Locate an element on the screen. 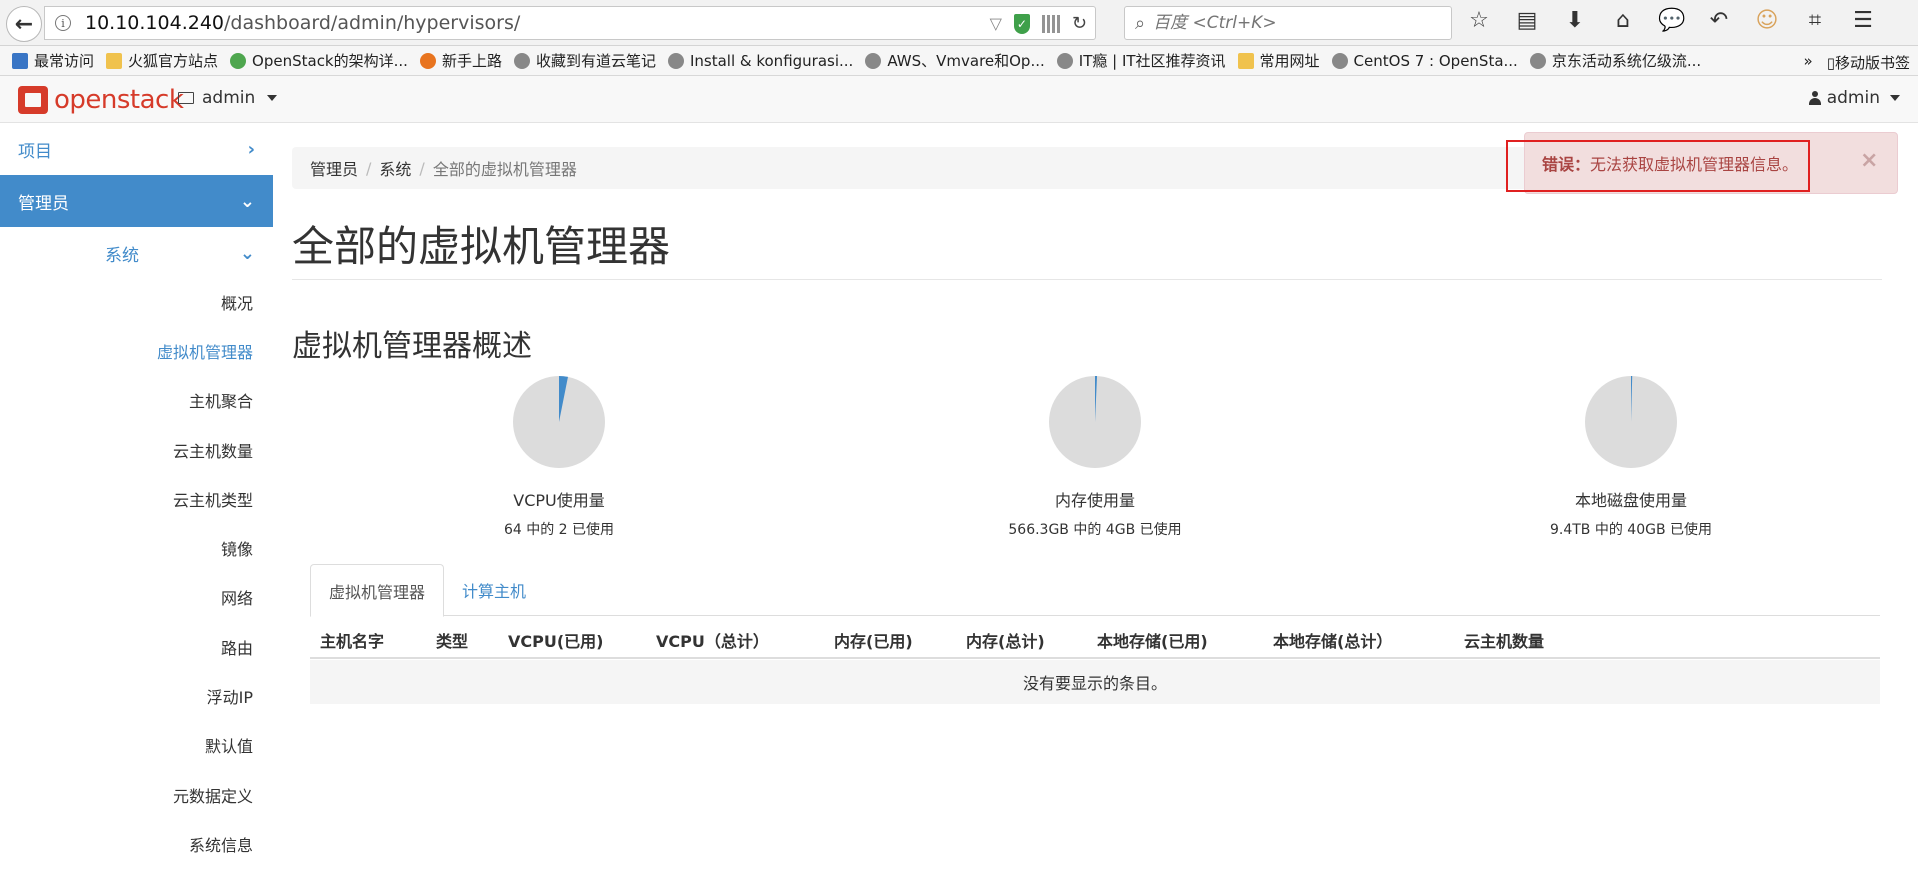 The image size is (1918, 869). bookmark-item: 常用网址 is located at coordinates (1278, 60).